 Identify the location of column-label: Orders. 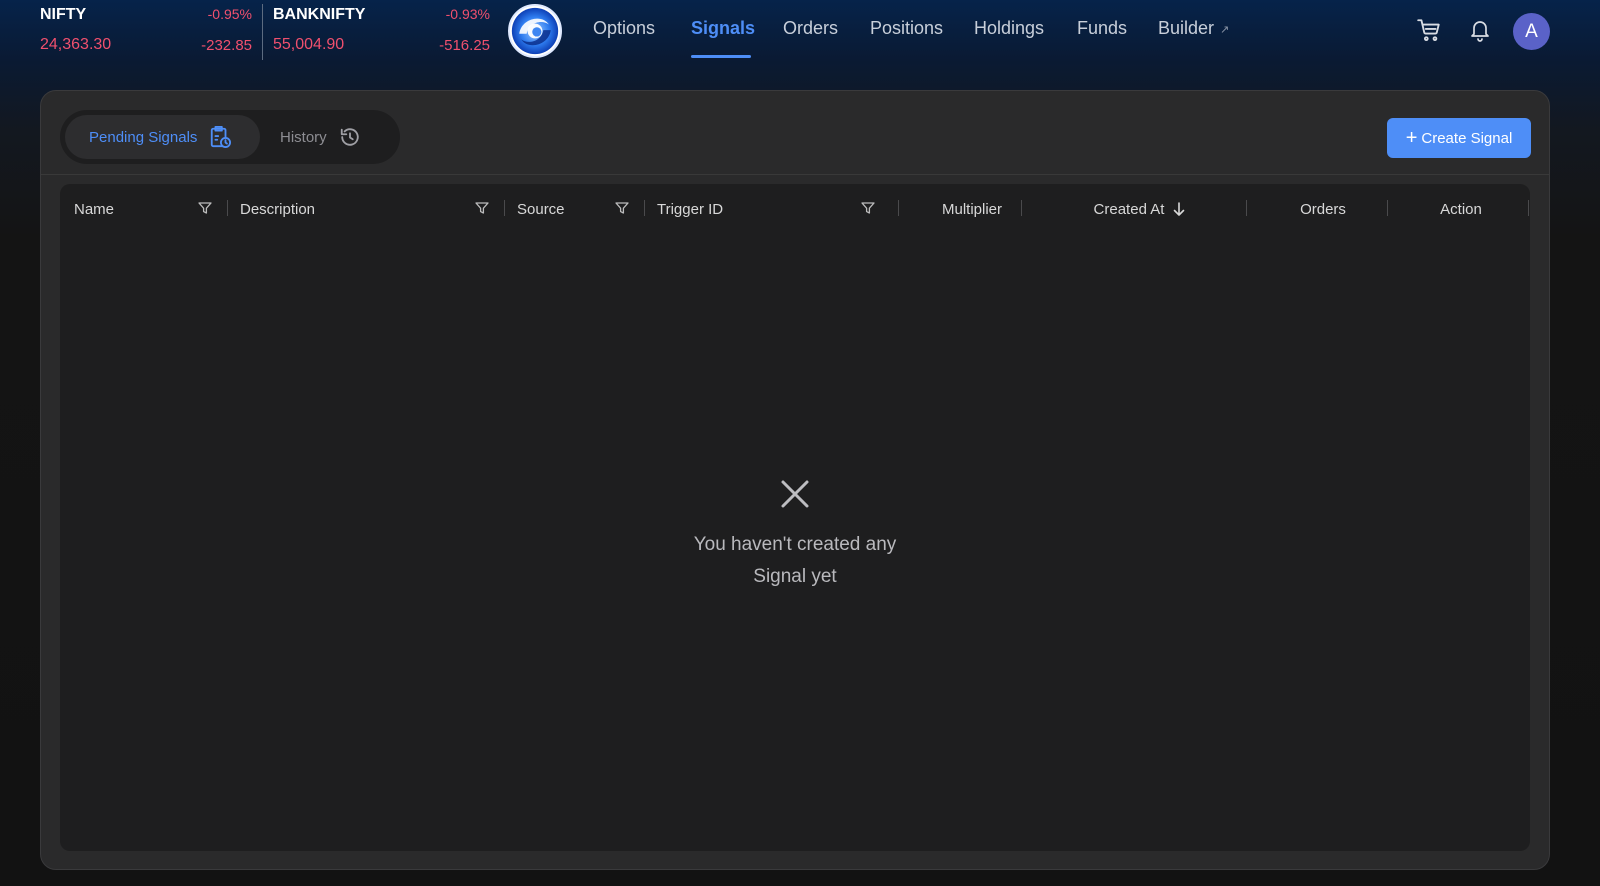
(1323, 209).